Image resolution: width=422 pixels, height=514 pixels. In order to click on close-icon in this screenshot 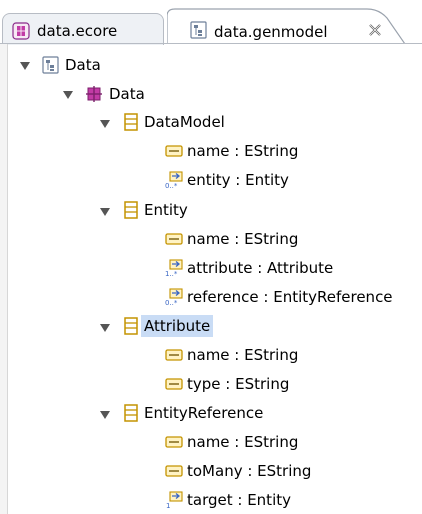, I will do `click(375, 30)`.